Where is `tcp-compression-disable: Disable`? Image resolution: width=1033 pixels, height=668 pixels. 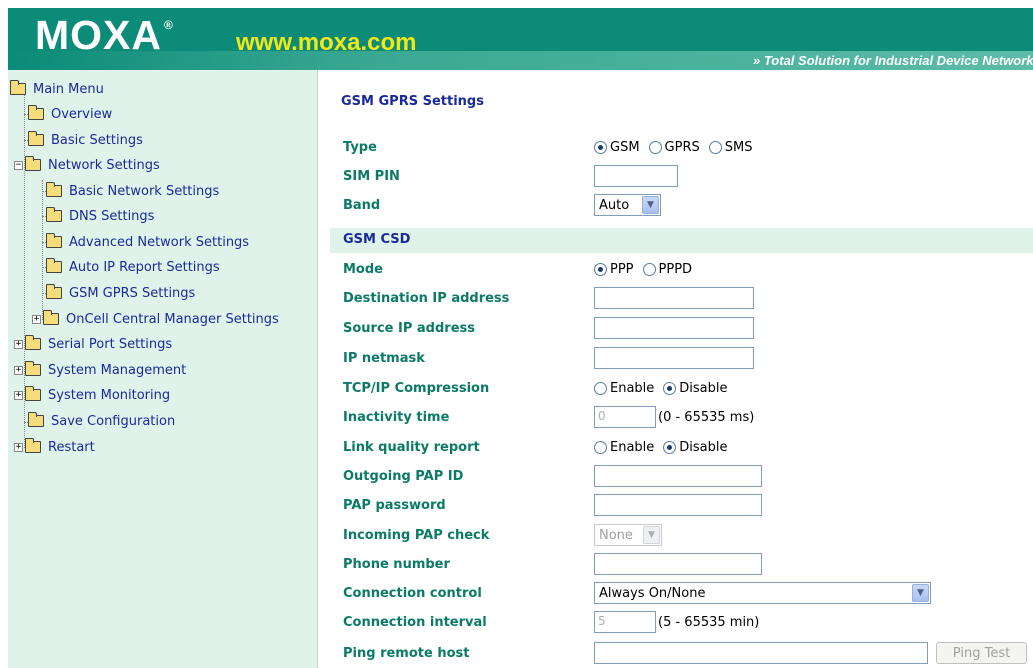
tcp-compression-disable: Disable is located at coordinates (695, 388).